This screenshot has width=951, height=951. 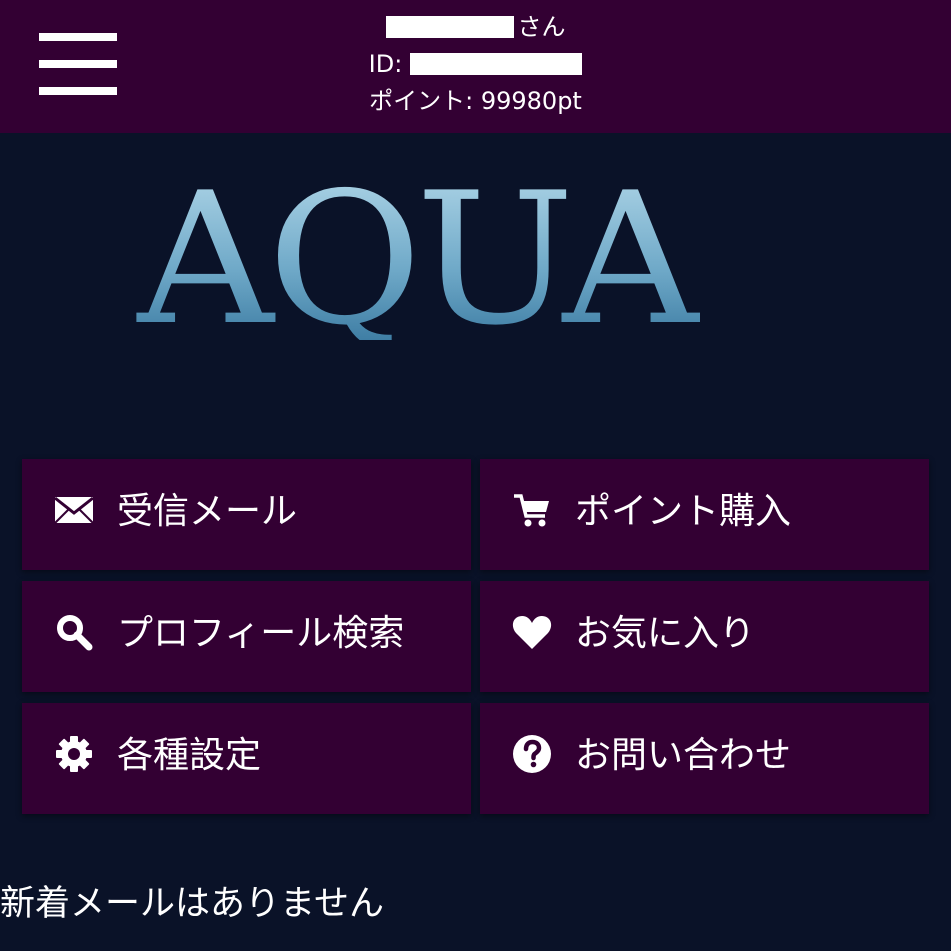 I want to click on menu-buy-points-button: ポイント購入, so click(x=704, y=514).